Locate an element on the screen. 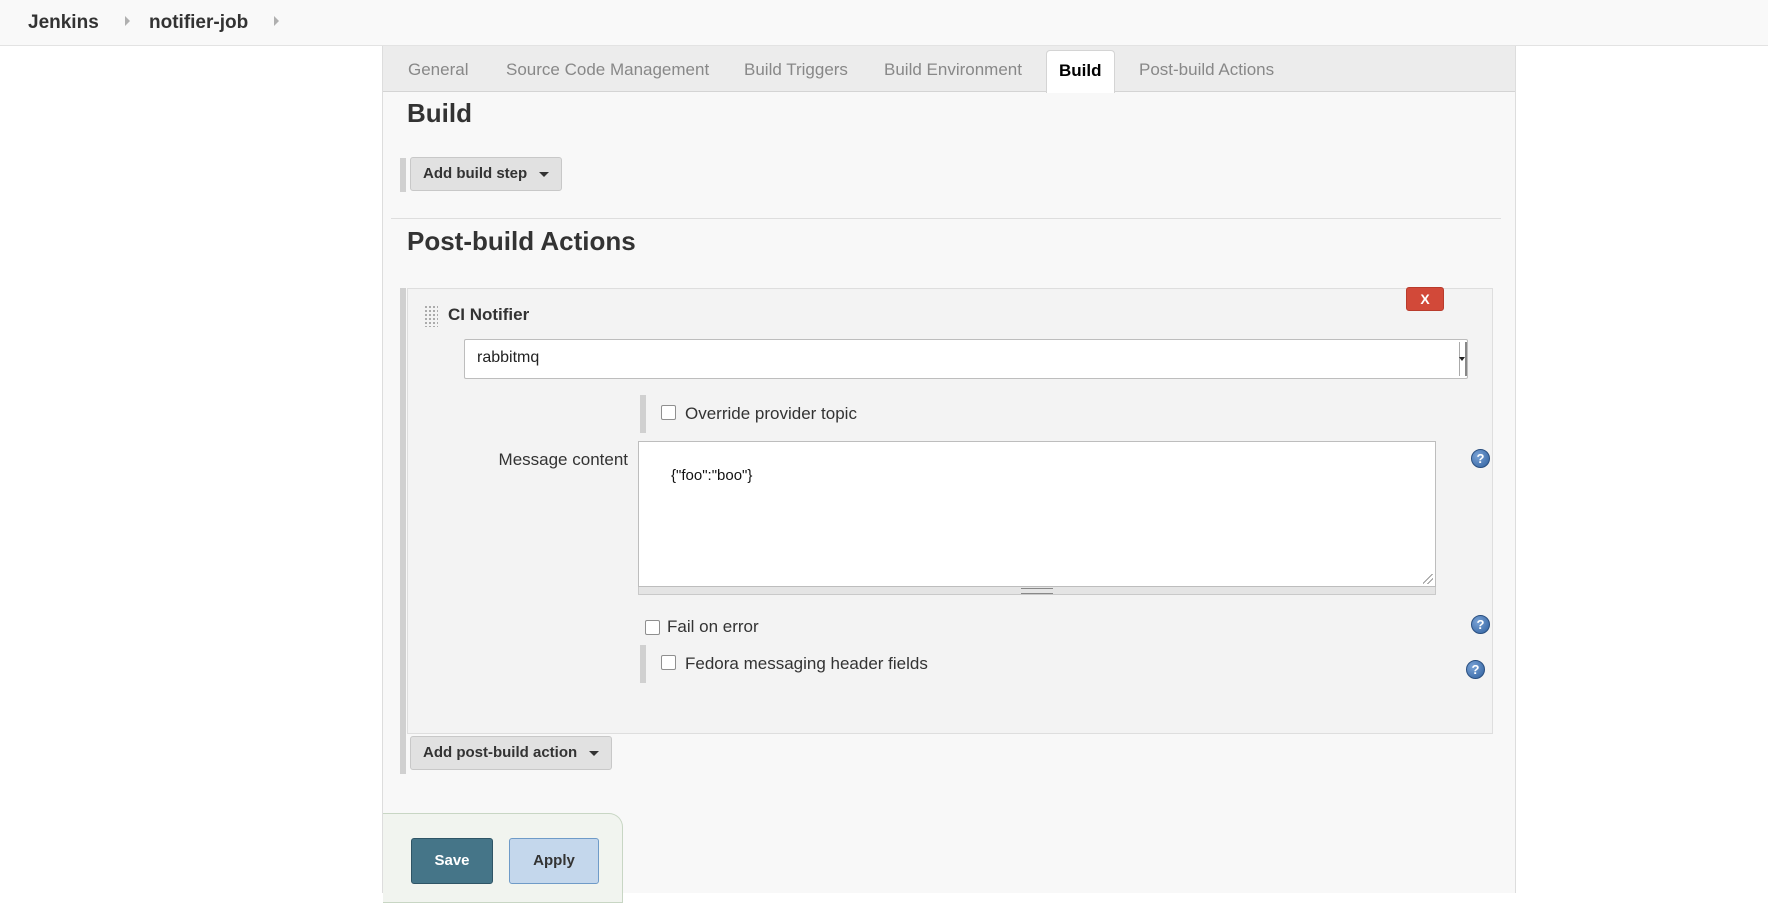  add-build-step-label: Add build step is located at coordinates (475, 173).